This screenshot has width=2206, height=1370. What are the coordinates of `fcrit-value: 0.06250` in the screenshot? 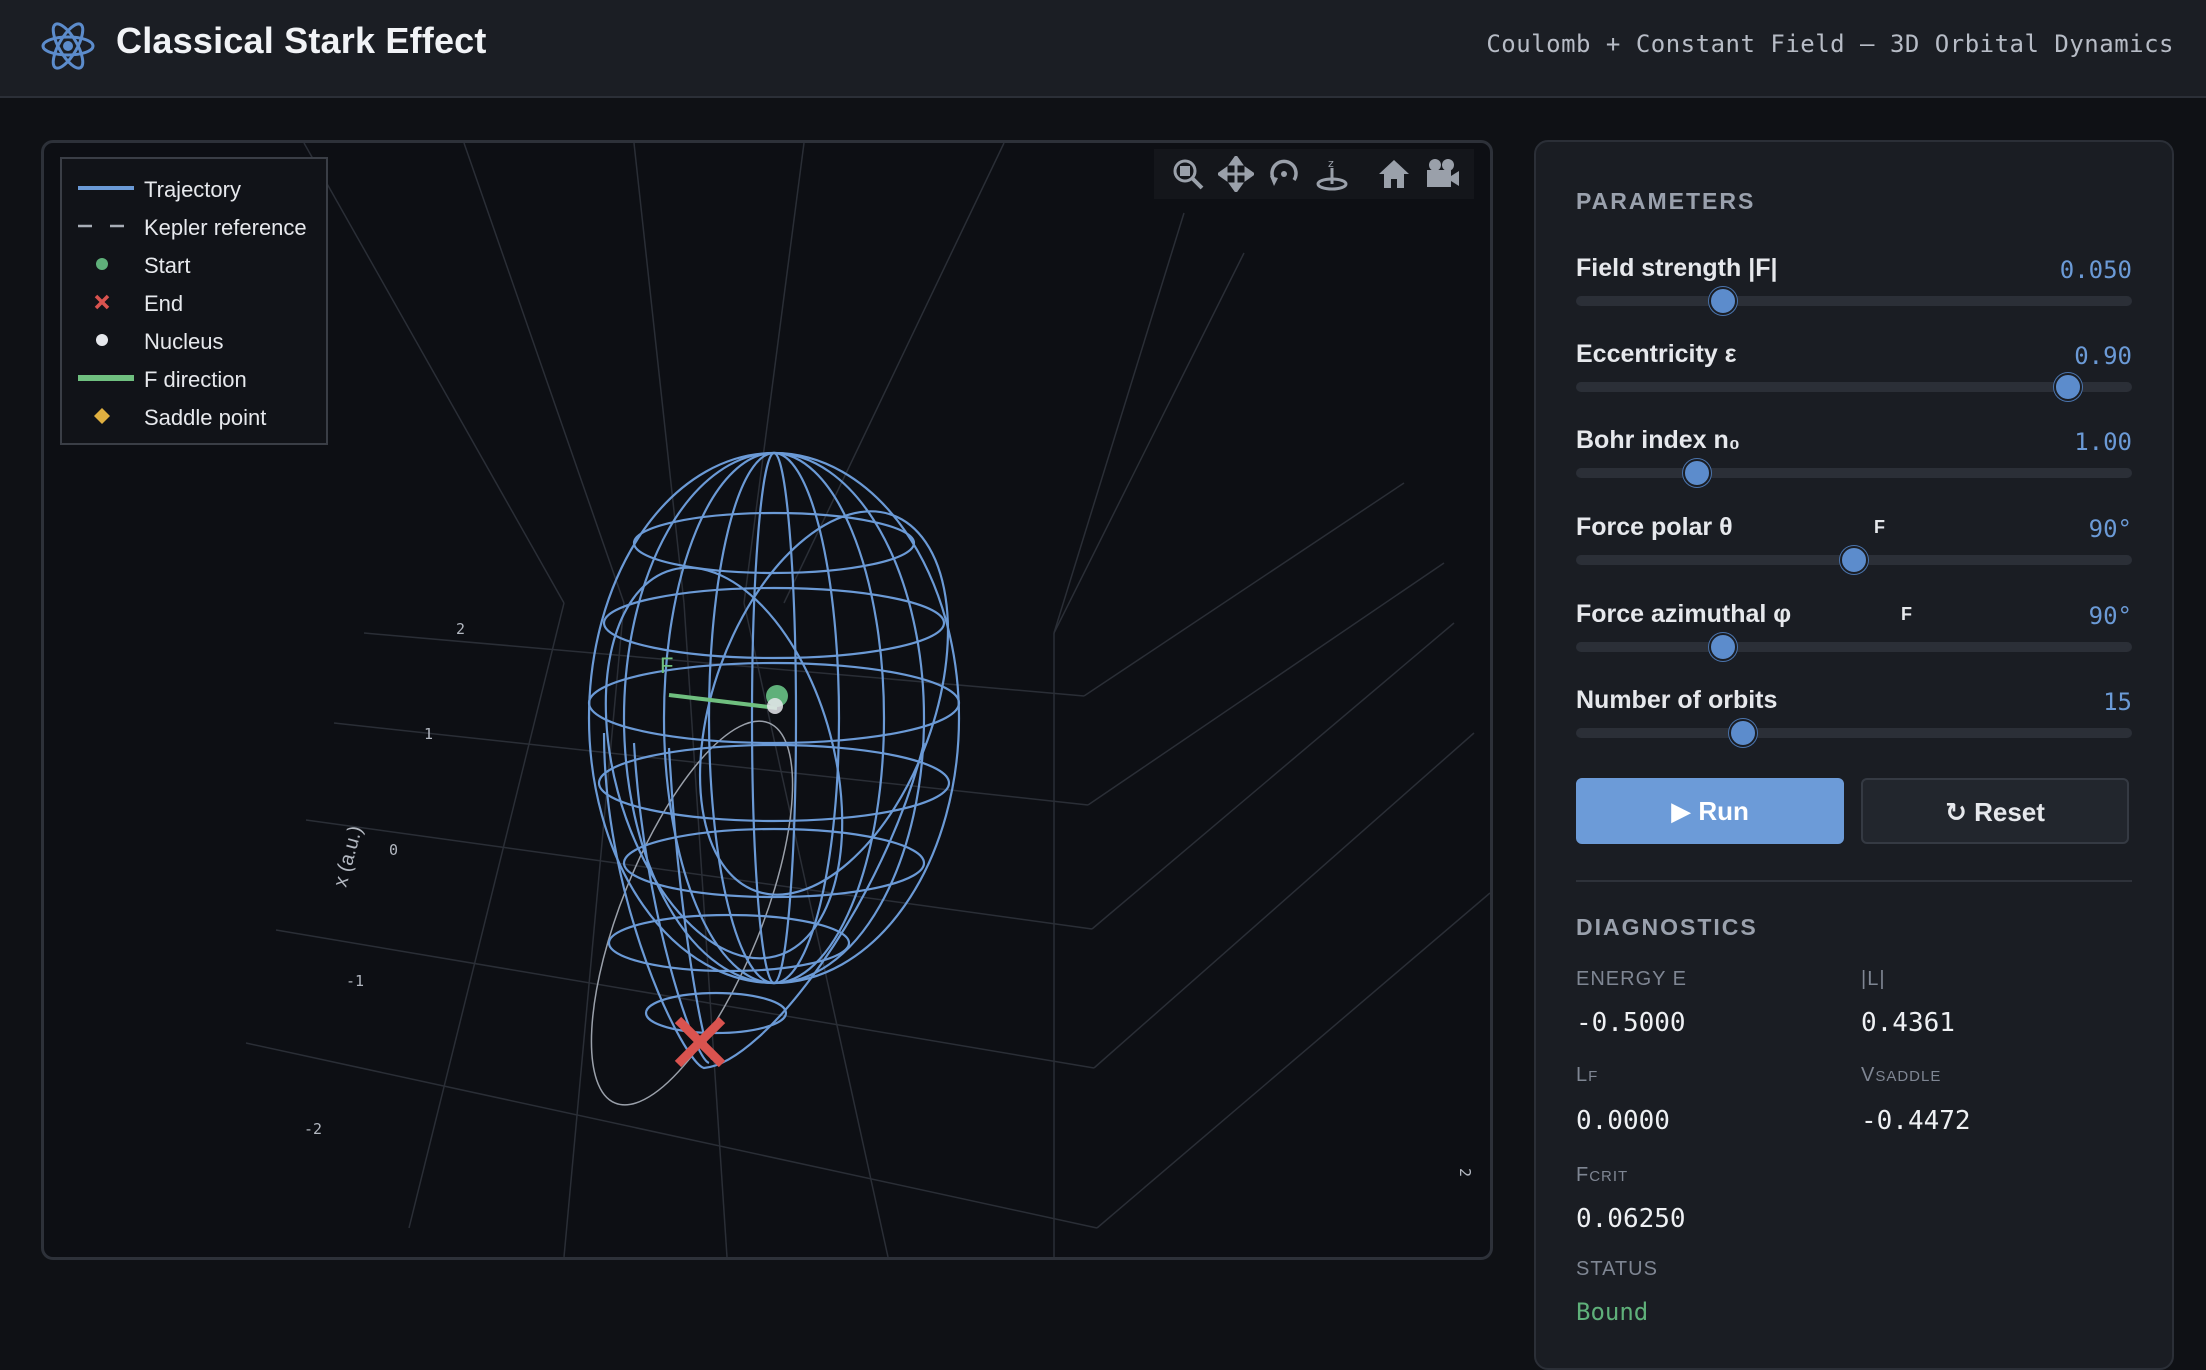 It's located at (1631, 1219).